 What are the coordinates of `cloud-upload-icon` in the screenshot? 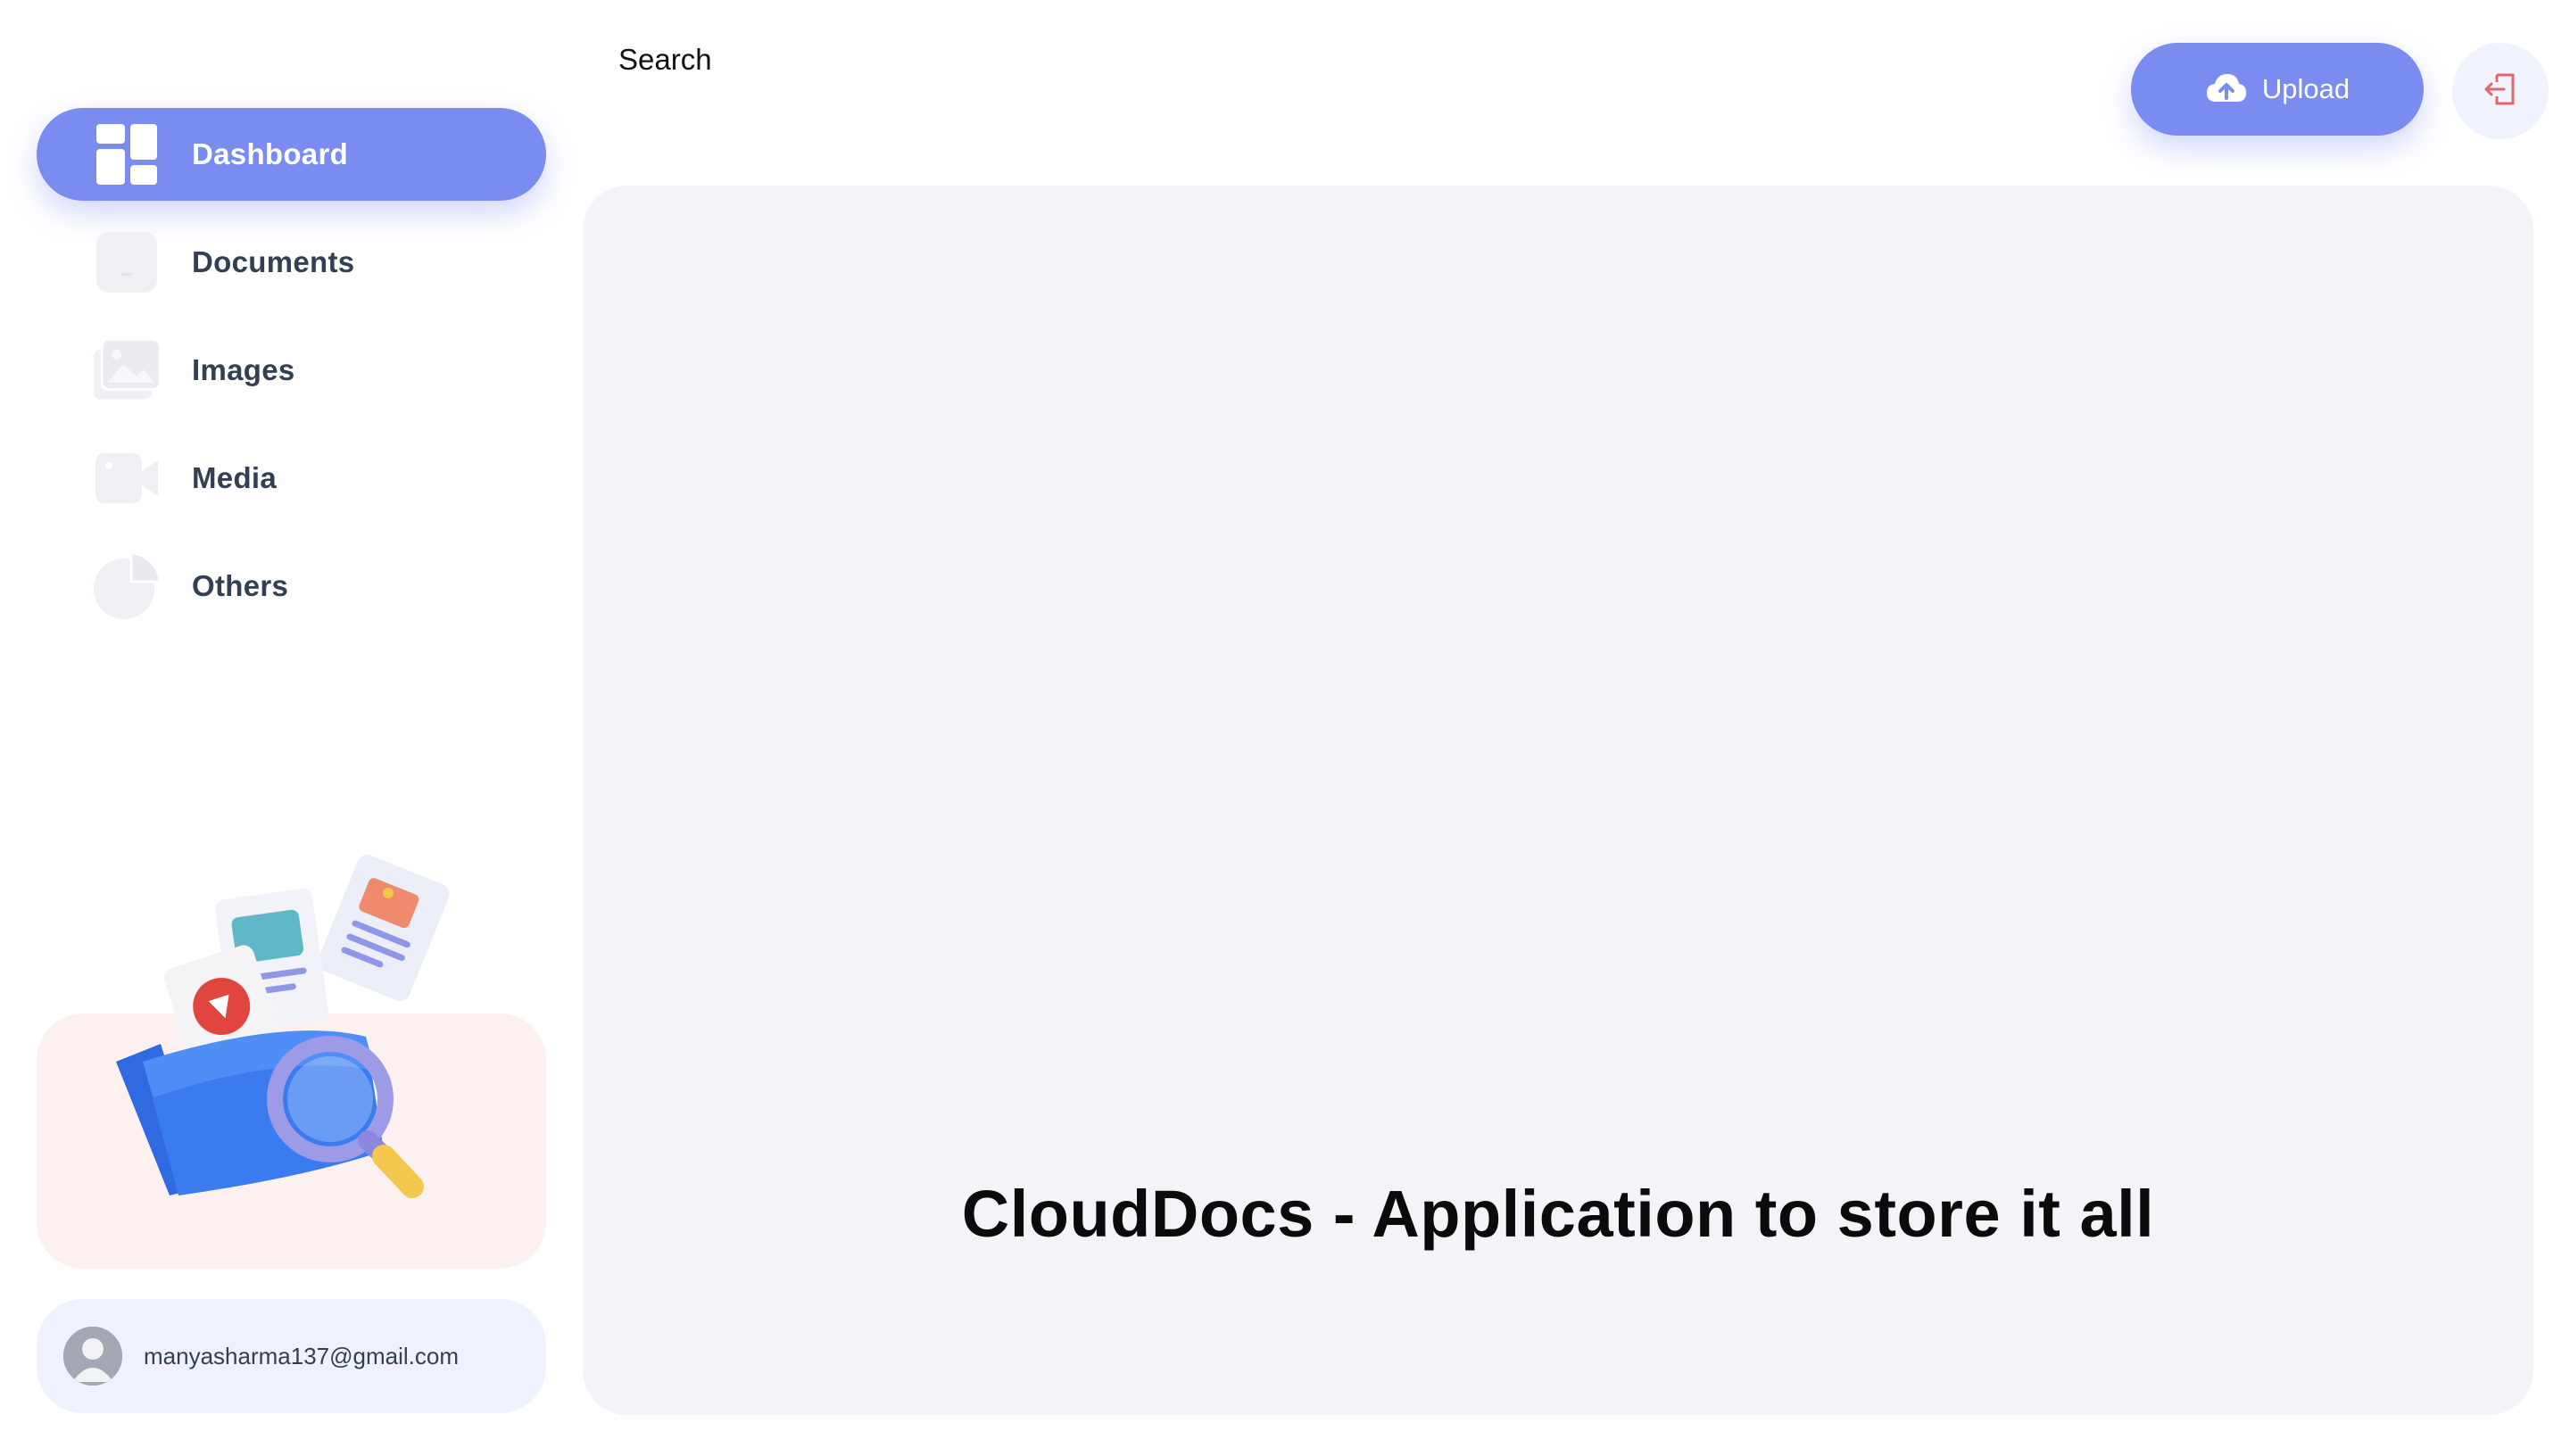 It's located at (2226, 89).